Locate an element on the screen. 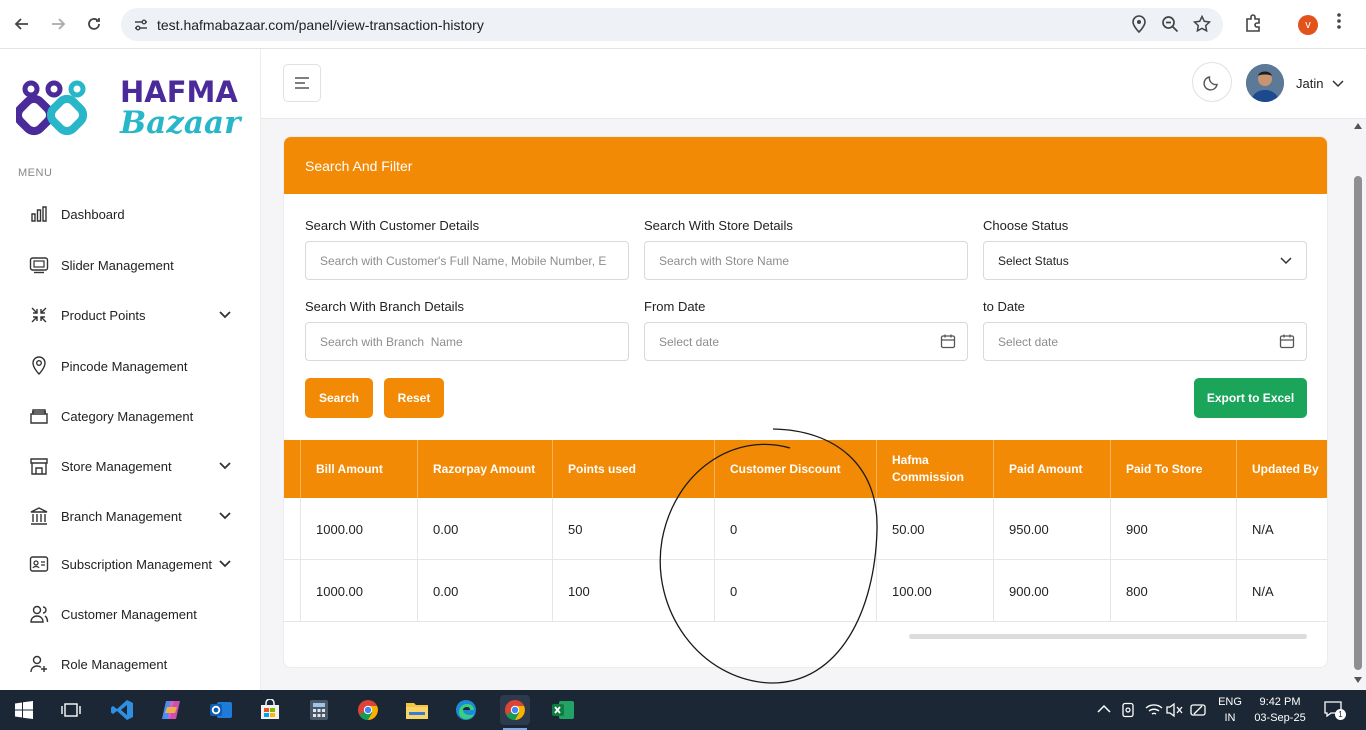 This screenshot has width=1366, height=730. microsoft-store-icon is located at coordinates (270, 710).